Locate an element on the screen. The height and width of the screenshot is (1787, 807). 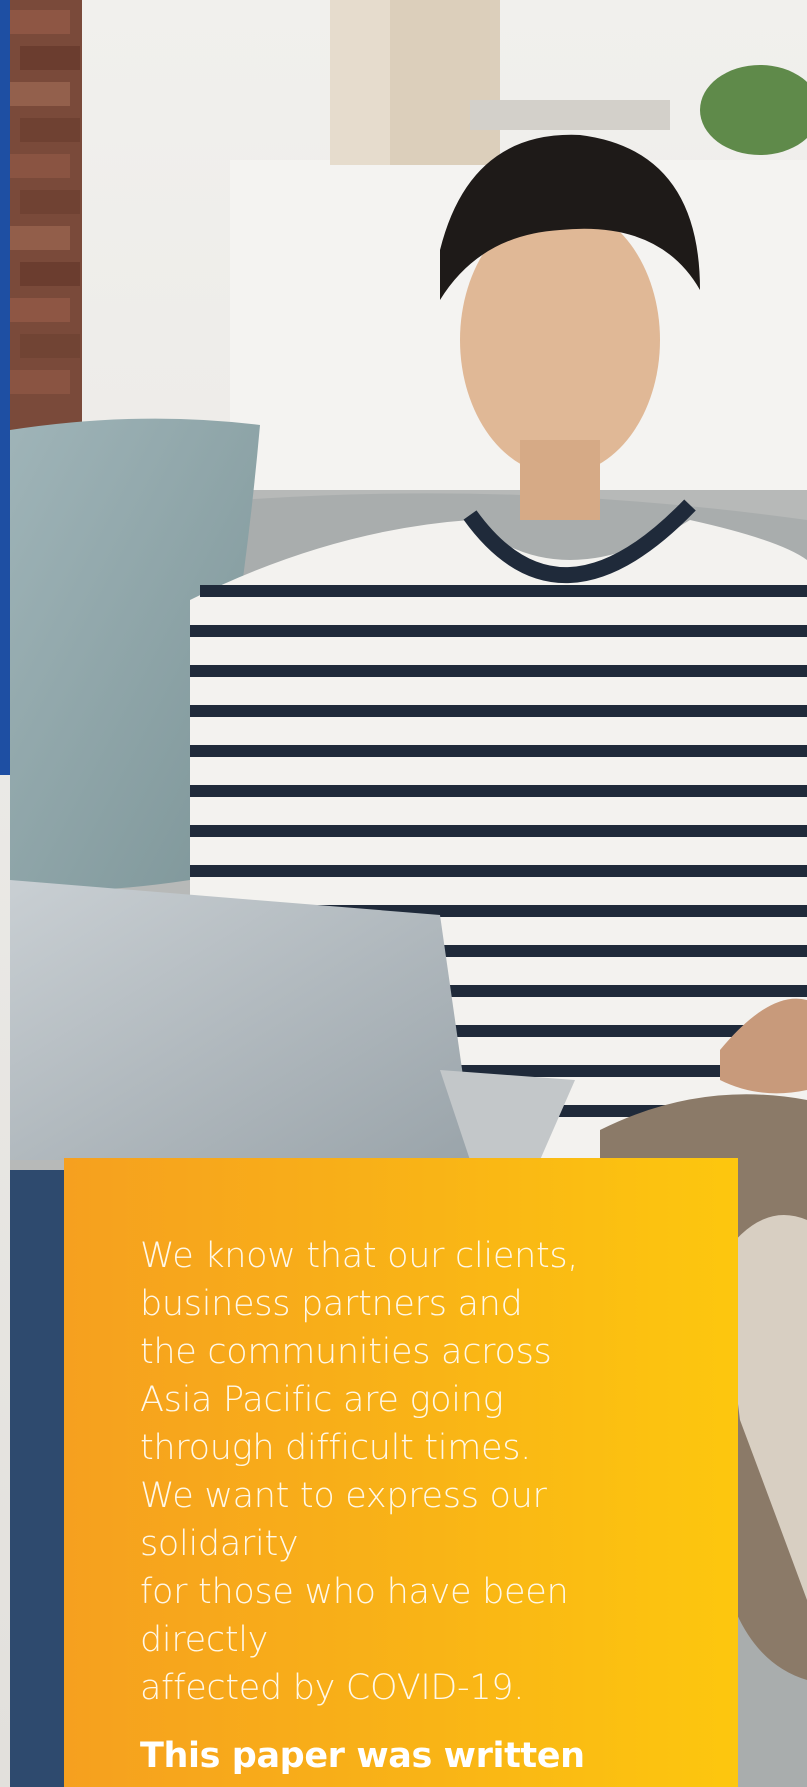
accent-bar is located at coordinates (5, 387).